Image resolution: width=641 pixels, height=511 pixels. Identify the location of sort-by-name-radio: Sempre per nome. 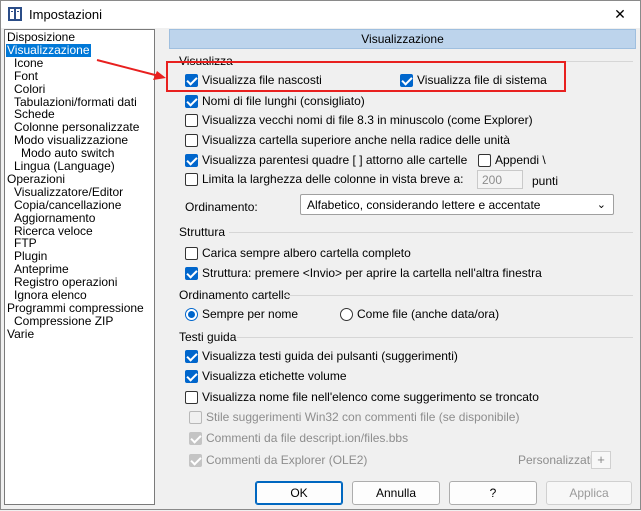
(241, 314).